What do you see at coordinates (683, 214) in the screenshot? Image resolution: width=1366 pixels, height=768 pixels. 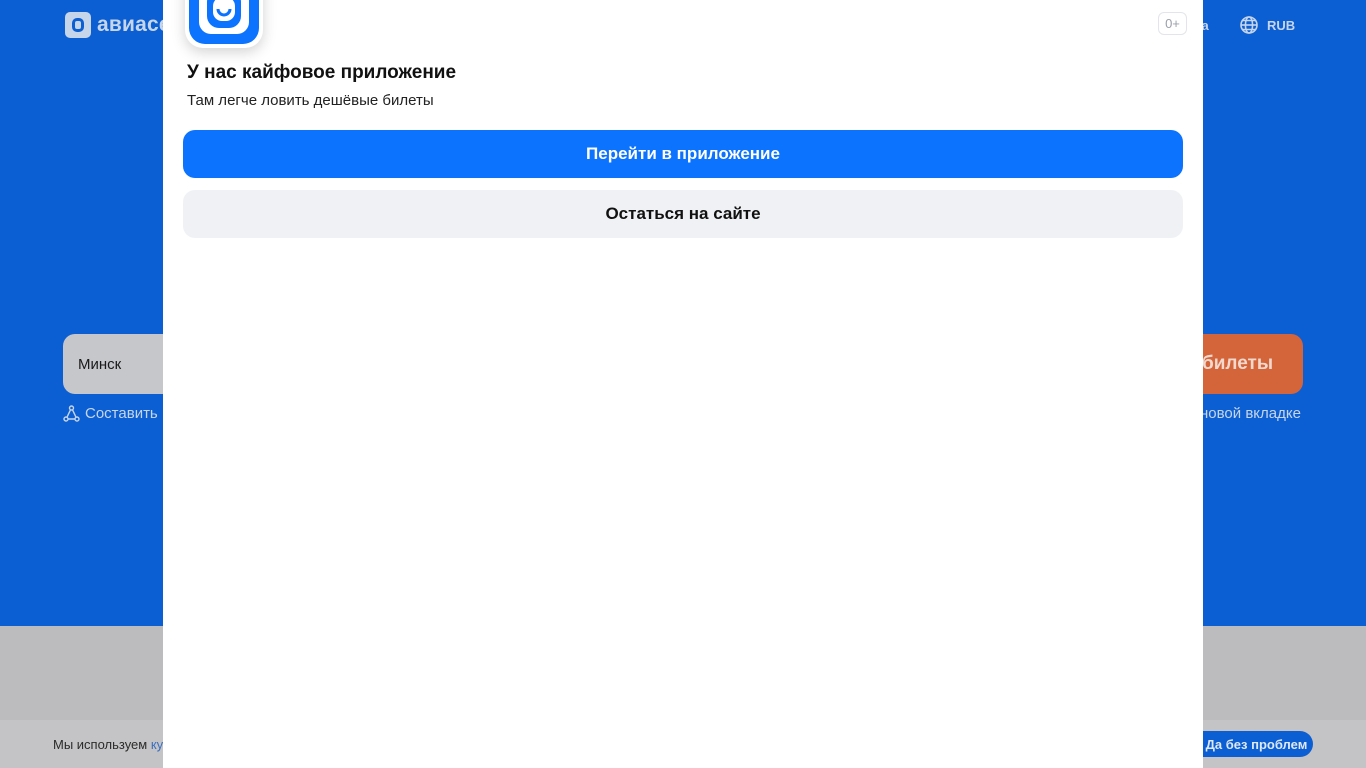 I see `stay-on-site-button: Остаться на сайте` at bounding box center [683, 214].